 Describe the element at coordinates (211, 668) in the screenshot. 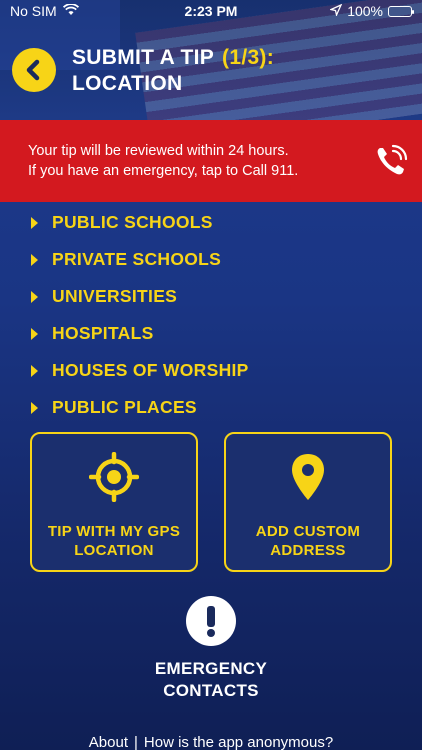

I see `emergency-label-line-1: EMERGENCY` at that location.